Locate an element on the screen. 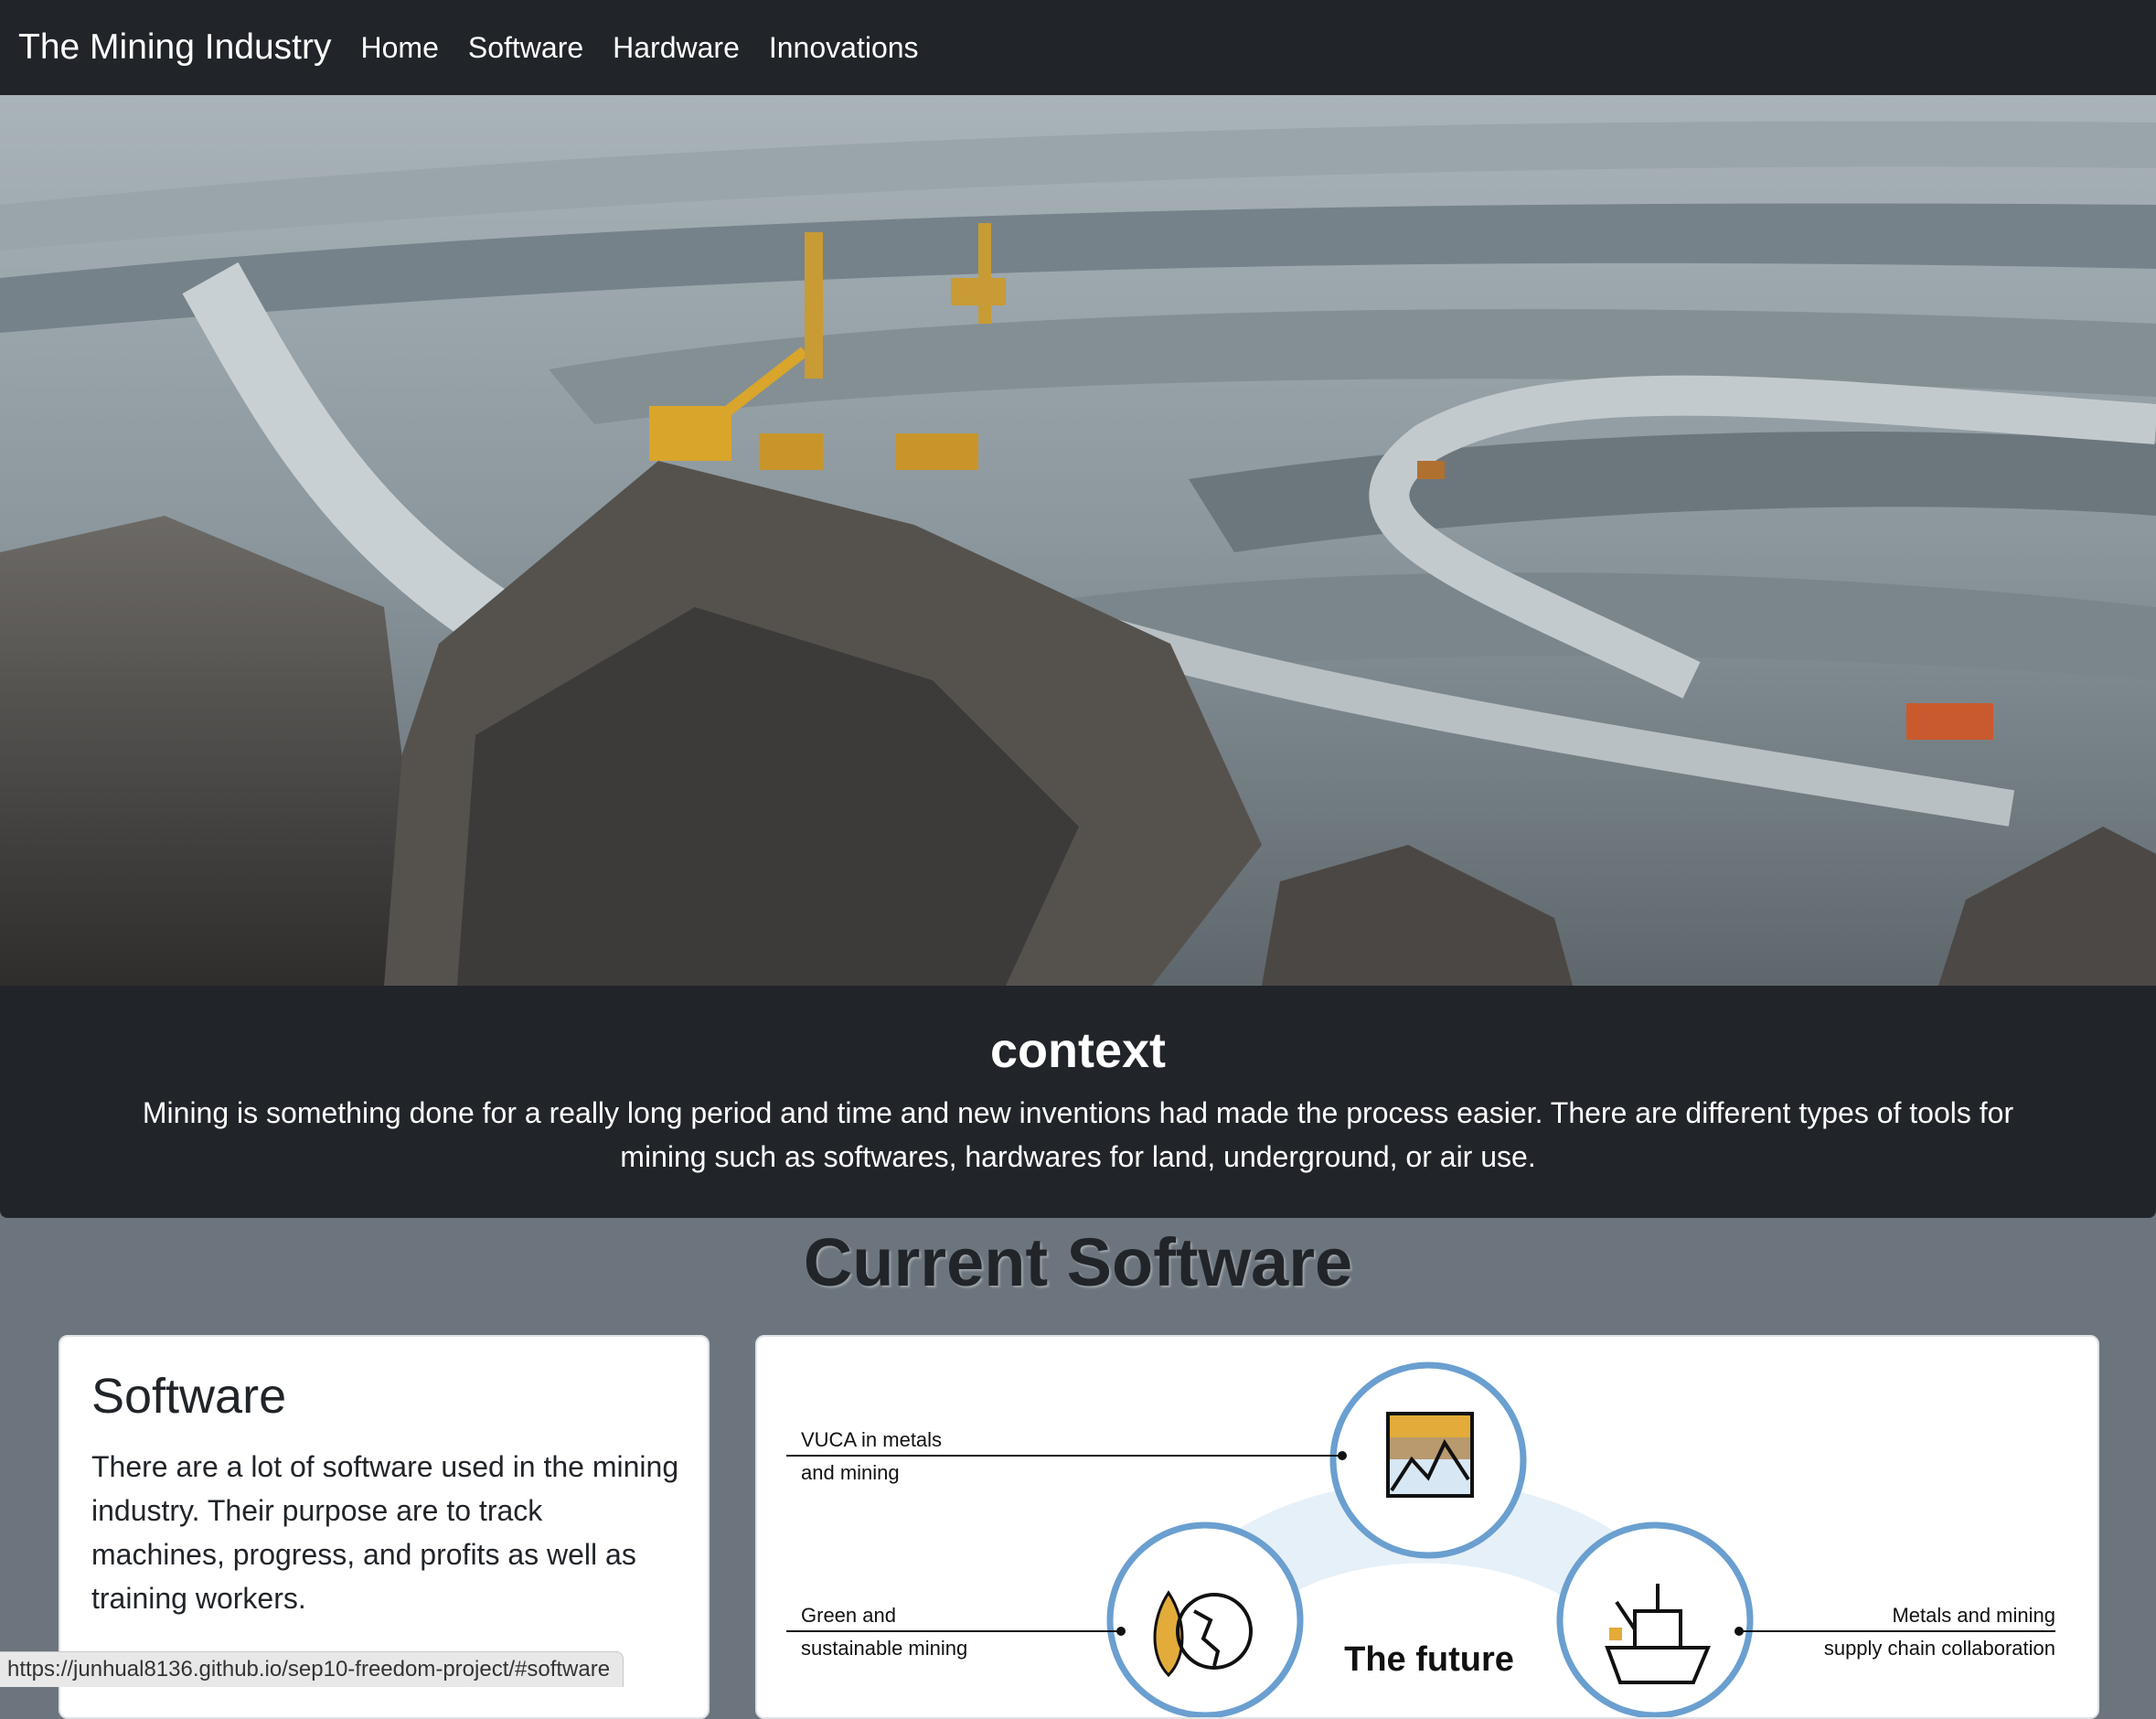 The width and height of the screenshot is (2156, 1719). label-supply-line2: supply chain collaboration is located at coordinates (1939, 1648).